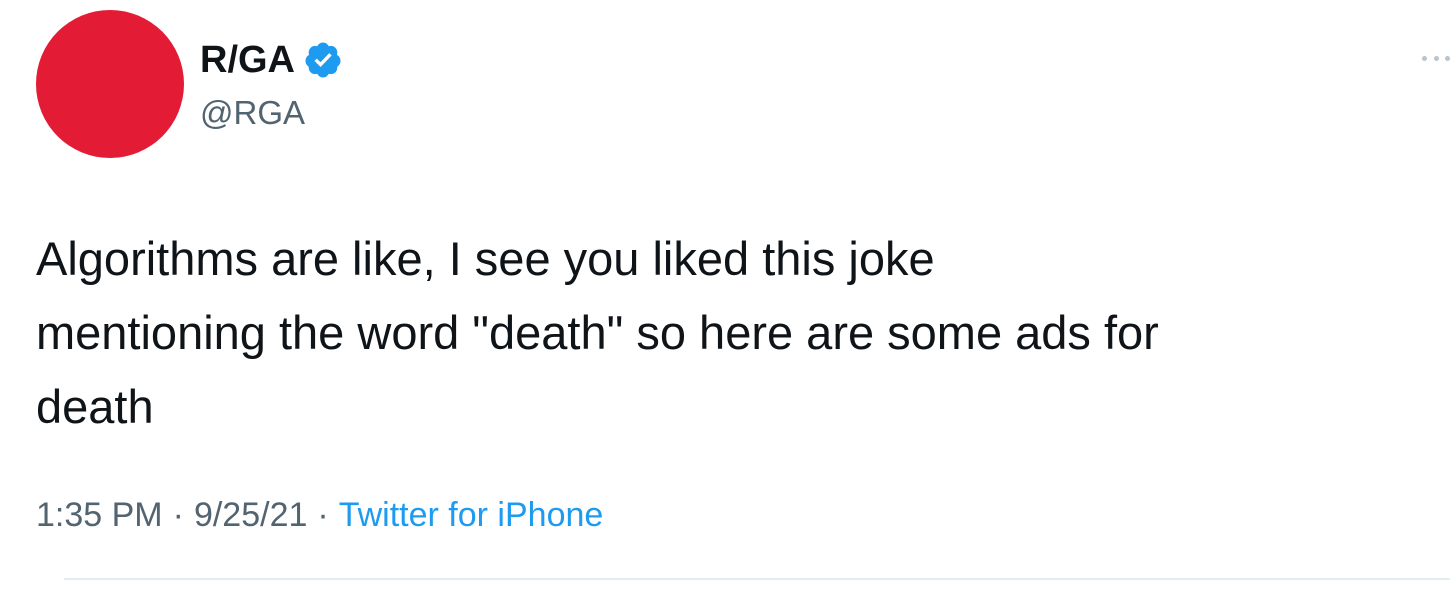 Image resolution: width=1456 pixels, height=604 pixels. Describe the element at coordinates (110, 84) in the screenshot. I see `avatar` at that location.